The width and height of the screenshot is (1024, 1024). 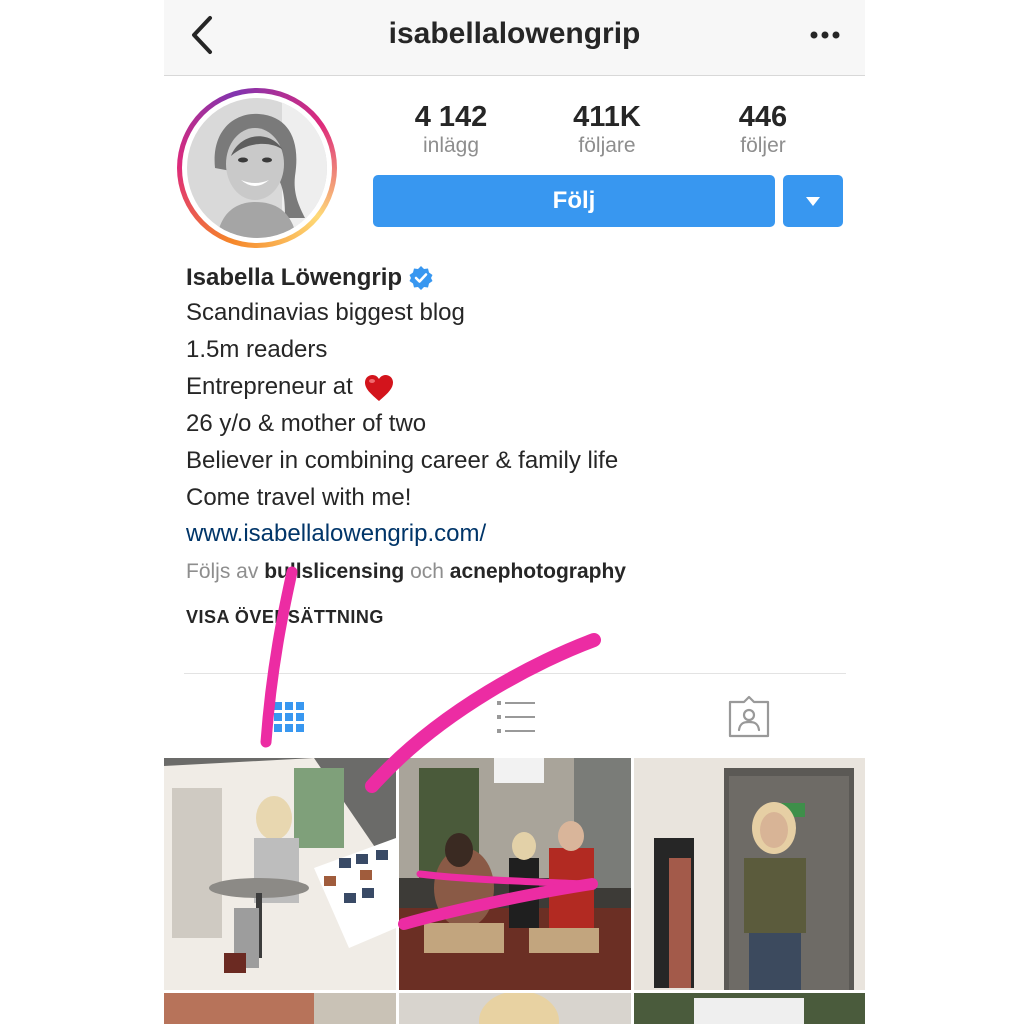 What do you see at coordinates (257, 349) in the screenshot?
I see `bio-line: 1.5m readers` at bounding box center [257, 349].